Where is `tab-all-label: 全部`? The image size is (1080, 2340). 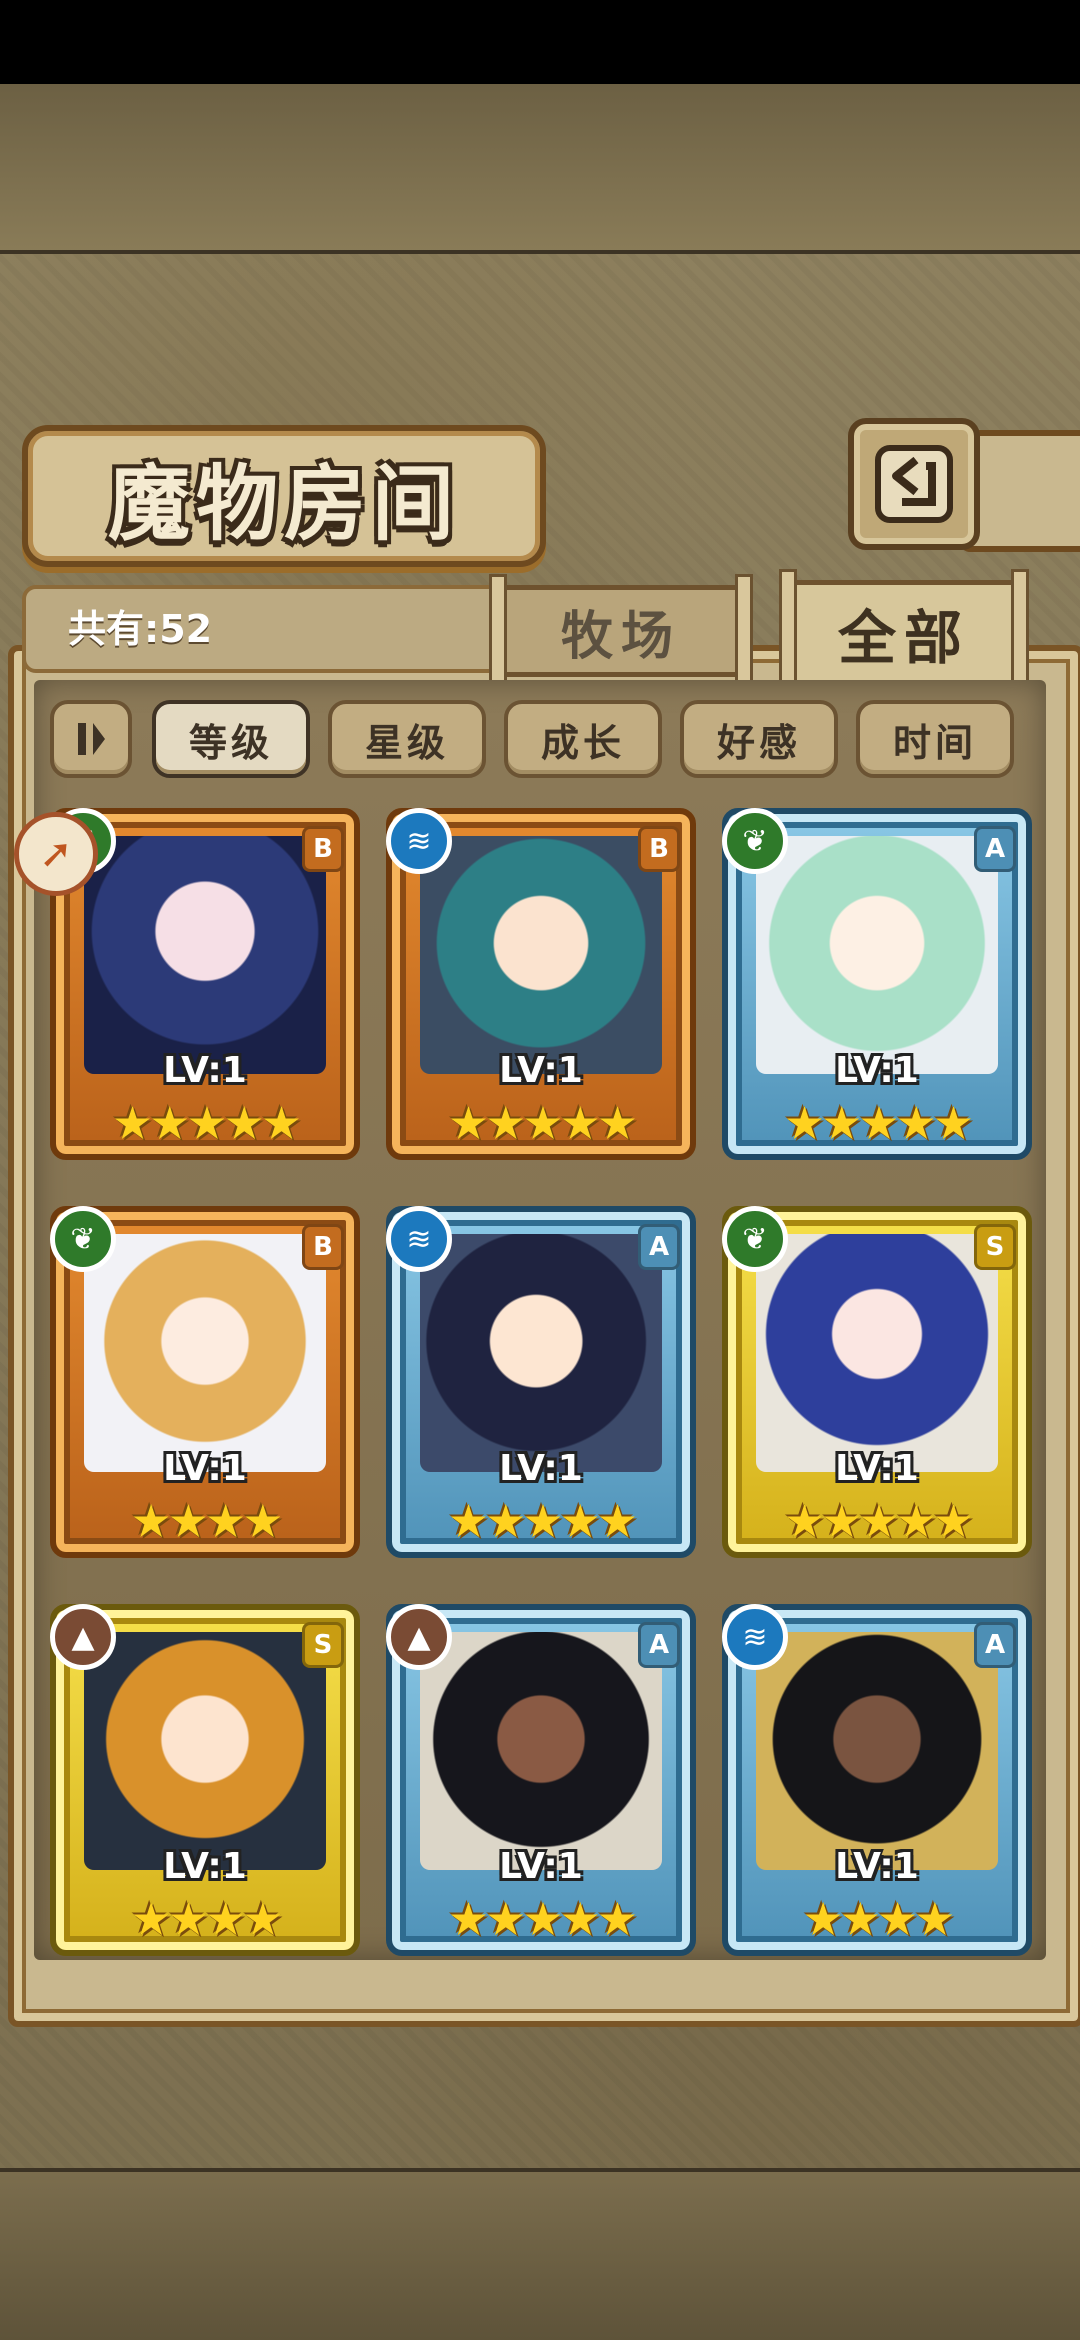 tab-all-label: 全部 is located at coordinates (903, 637).